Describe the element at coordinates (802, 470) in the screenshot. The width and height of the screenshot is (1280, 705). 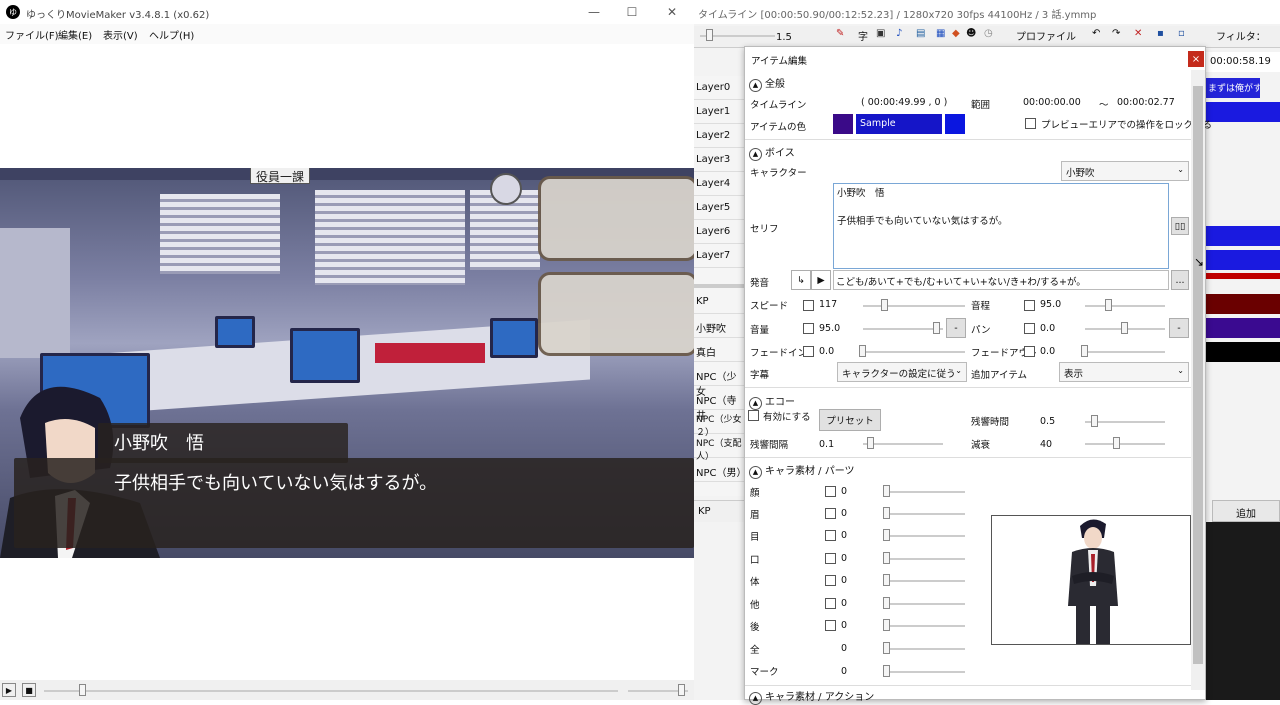
I see `section-parts: ▲ キャラ素材 / パーツ` at that location.